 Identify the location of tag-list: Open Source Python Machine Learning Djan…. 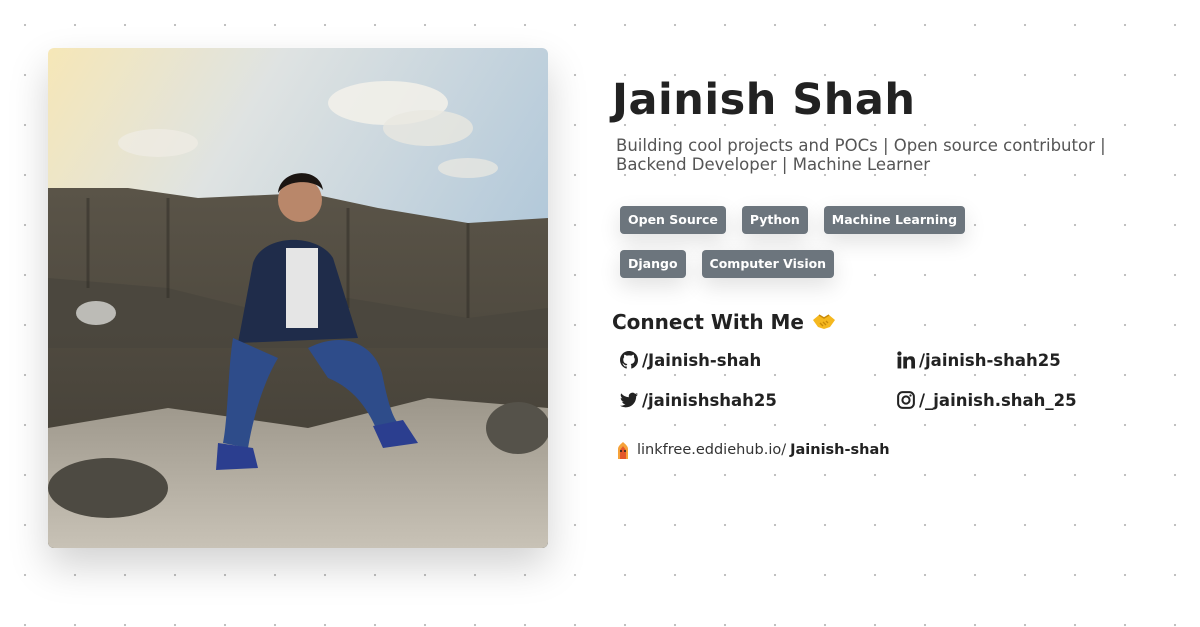
(820, 250).